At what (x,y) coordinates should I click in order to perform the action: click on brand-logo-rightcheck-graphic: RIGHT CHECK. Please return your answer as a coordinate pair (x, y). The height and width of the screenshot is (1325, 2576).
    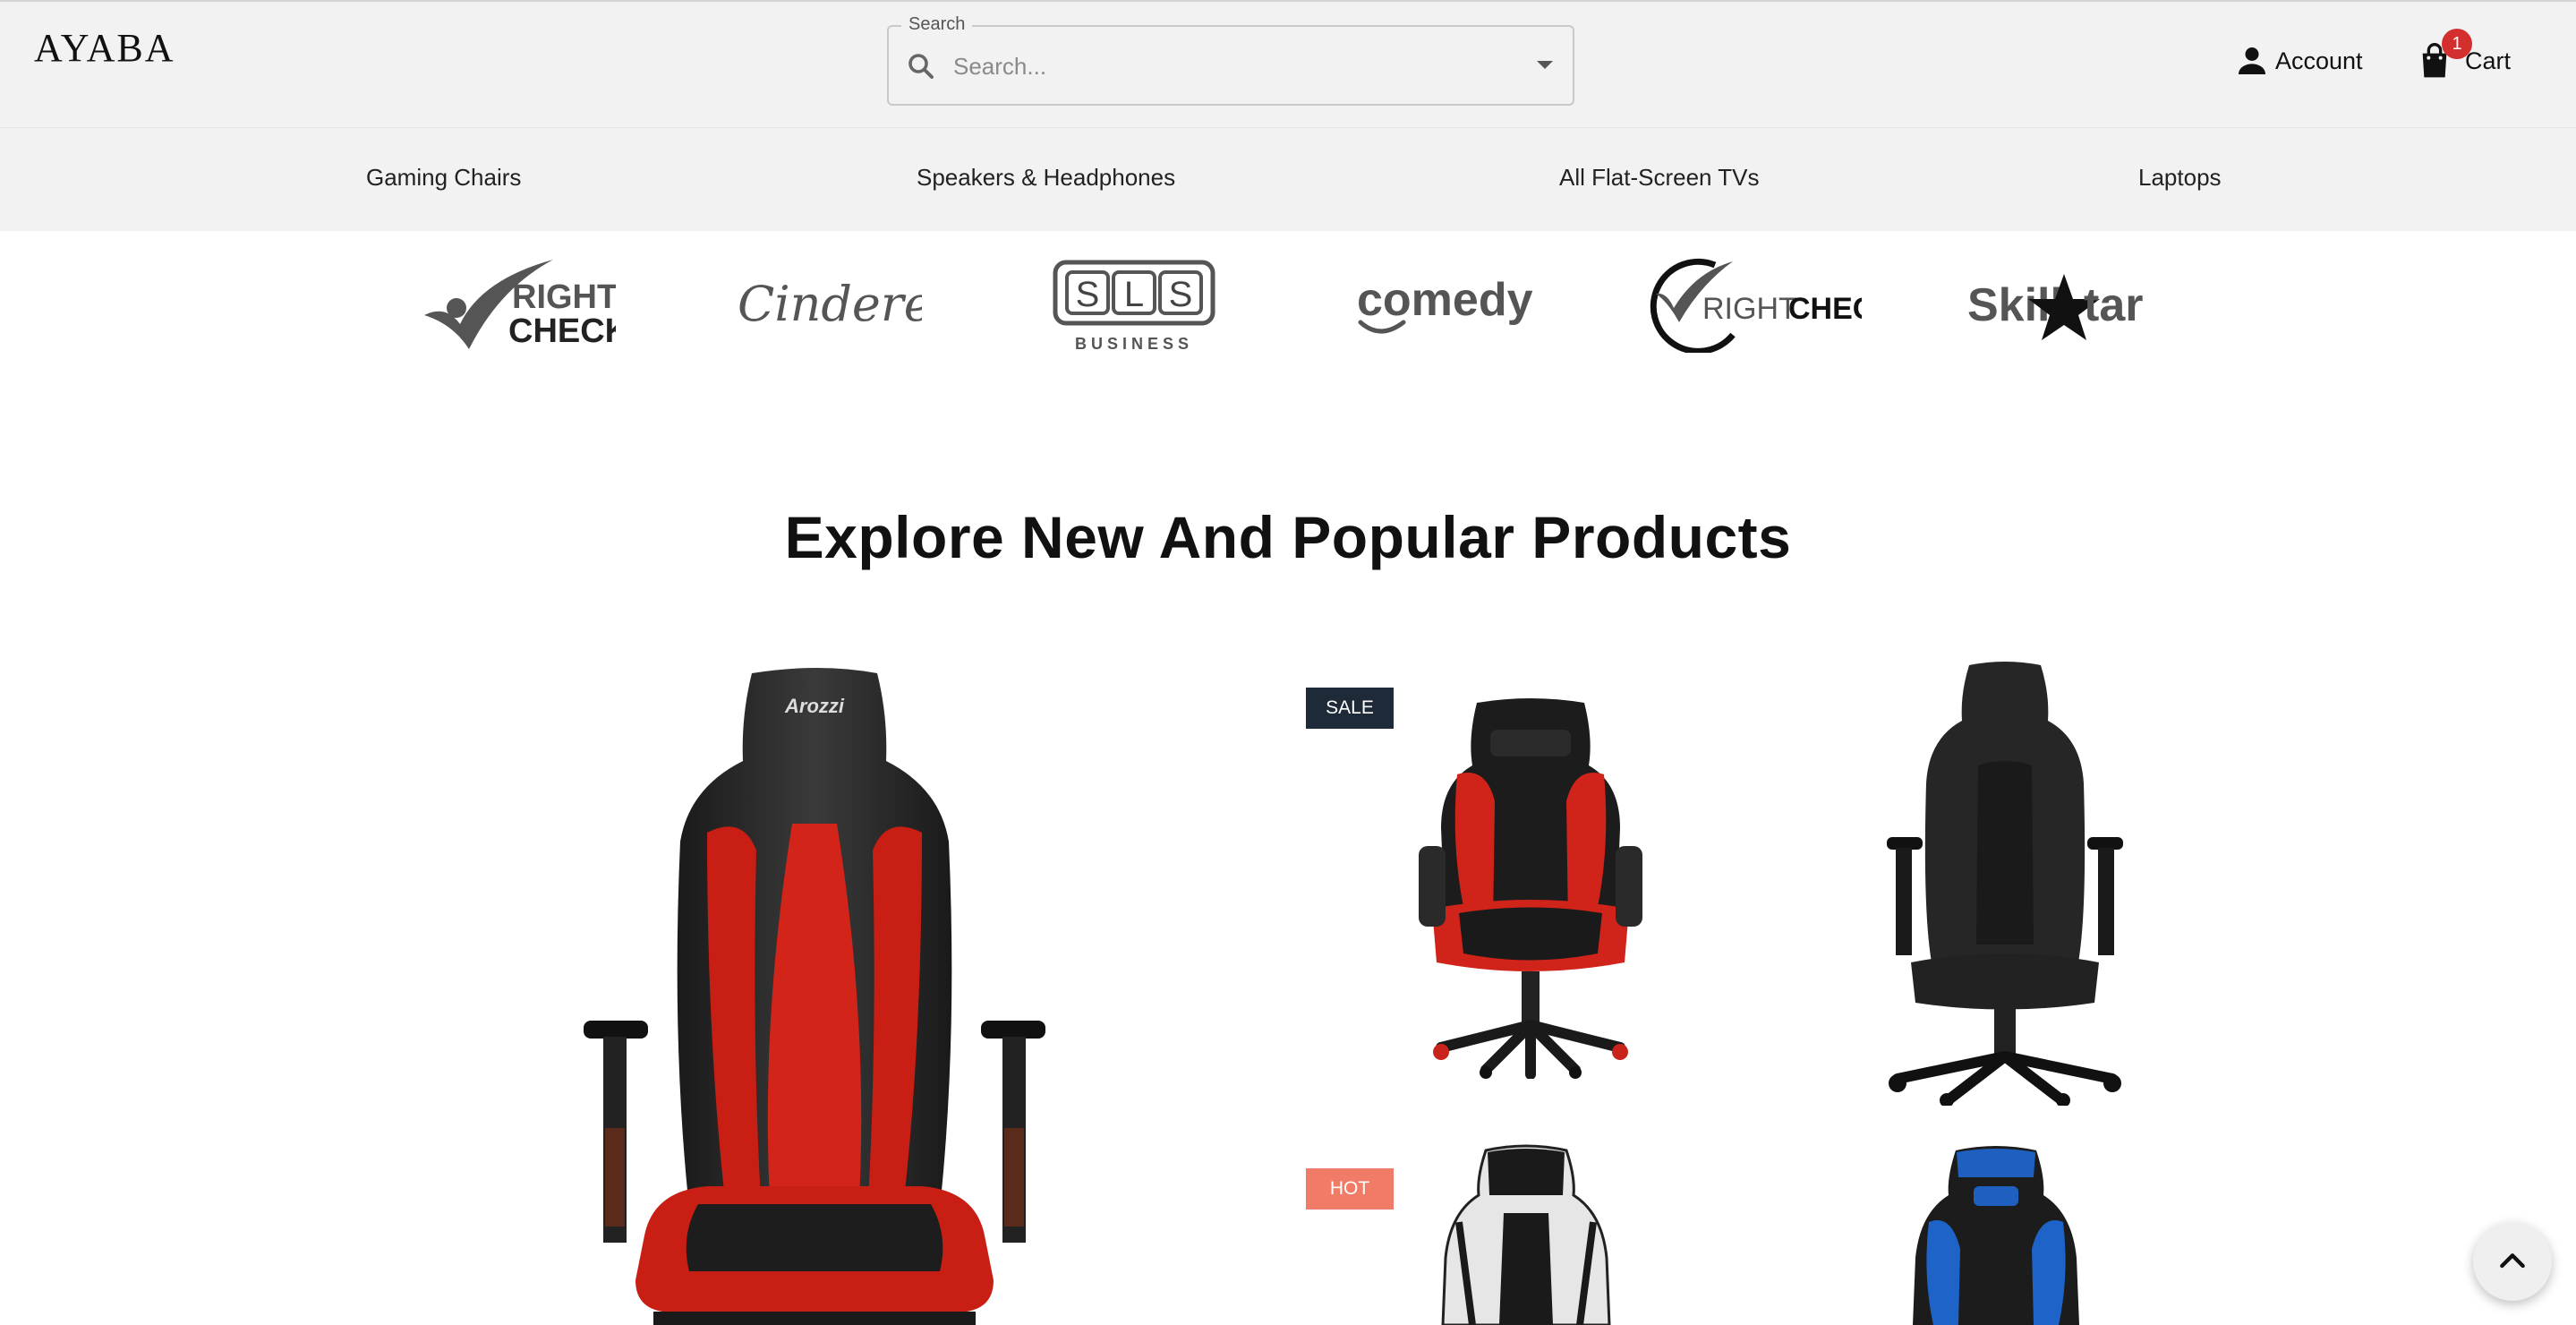
    Looking at the image, I should click on (1756, 305).